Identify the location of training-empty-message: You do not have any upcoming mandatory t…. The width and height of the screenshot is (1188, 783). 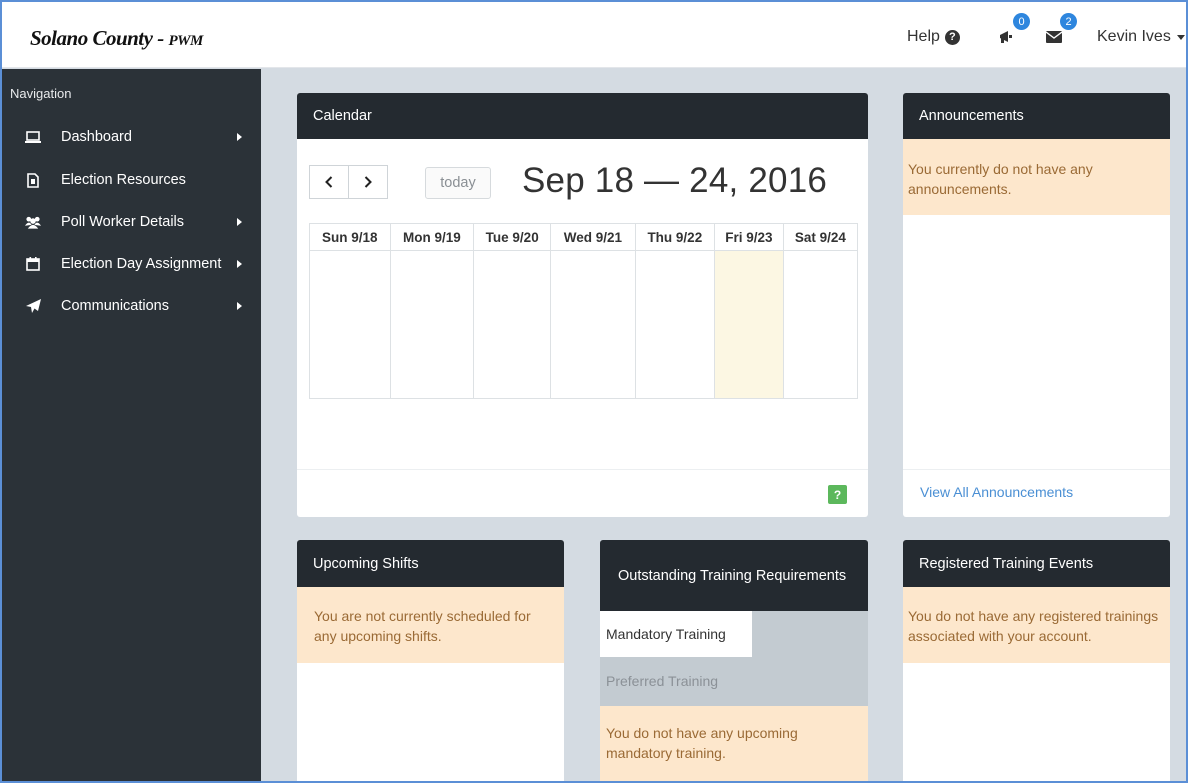
(734, 744).